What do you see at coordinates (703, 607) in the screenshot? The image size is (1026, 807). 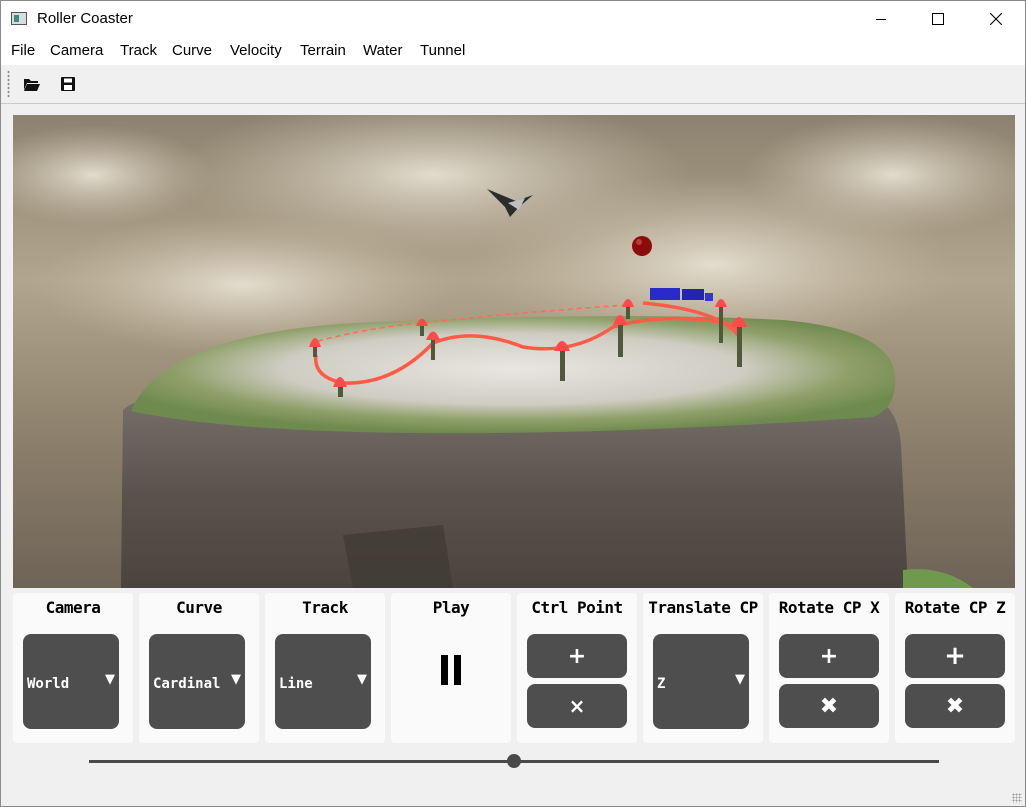 I see `translate-cp-panel-title: Translate CP` at bounding box center [703, 607].